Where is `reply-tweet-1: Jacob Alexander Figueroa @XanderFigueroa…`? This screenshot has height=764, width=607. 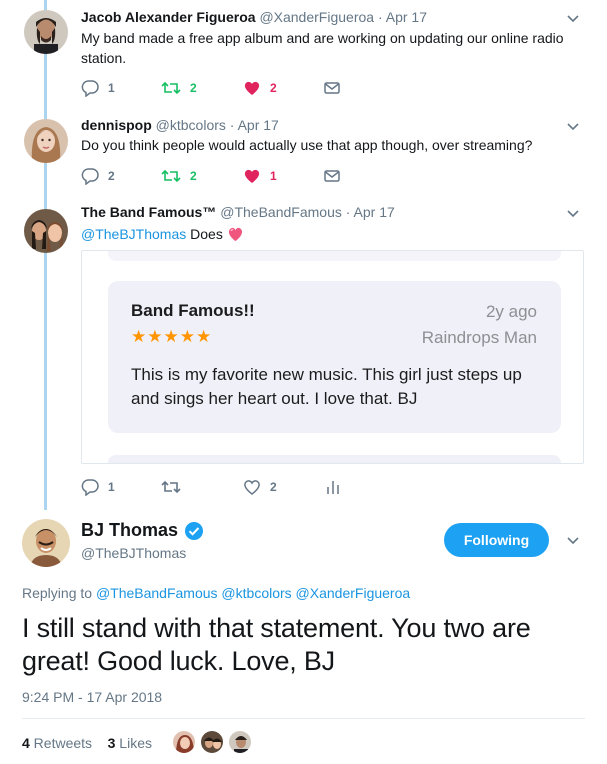 reply-tweet-1: Jacob Alexander Figueroa @XanderFigueroa… is located at coordinates (303, 52).